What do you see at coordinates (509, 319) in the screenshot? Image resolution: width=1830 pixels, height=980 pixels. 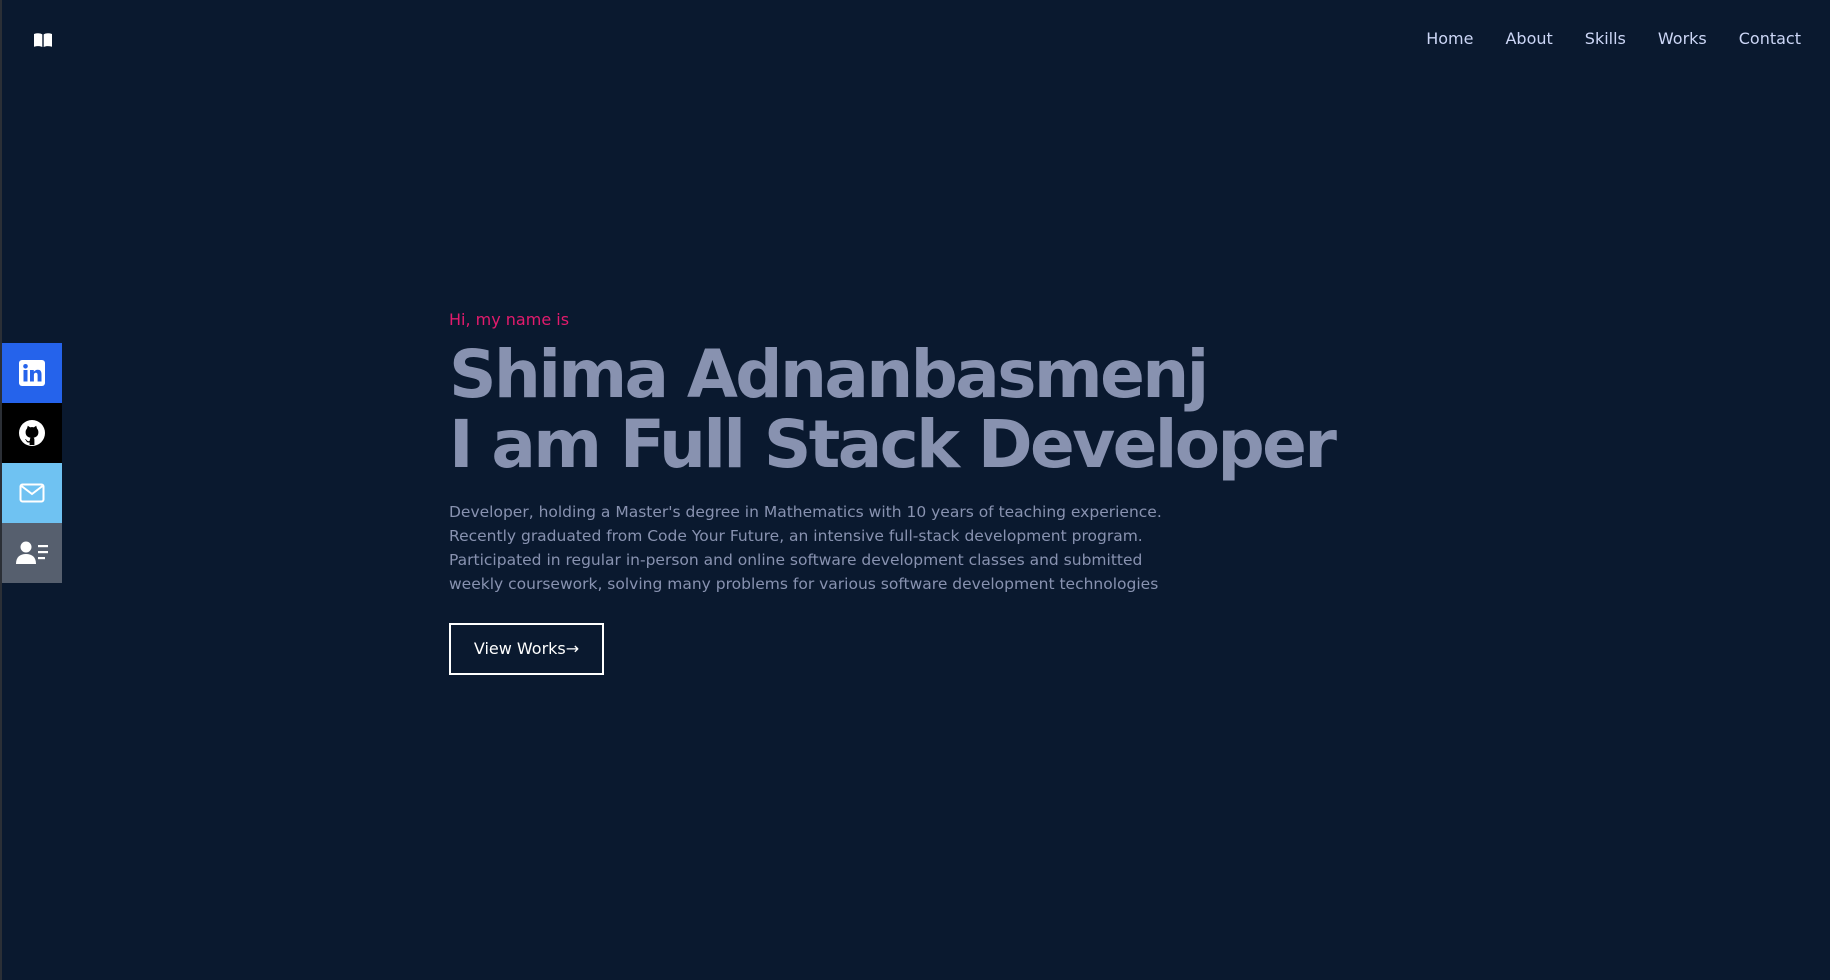 I see `hero-greeting: Hi, my name is` at bounding box center [509, 319].